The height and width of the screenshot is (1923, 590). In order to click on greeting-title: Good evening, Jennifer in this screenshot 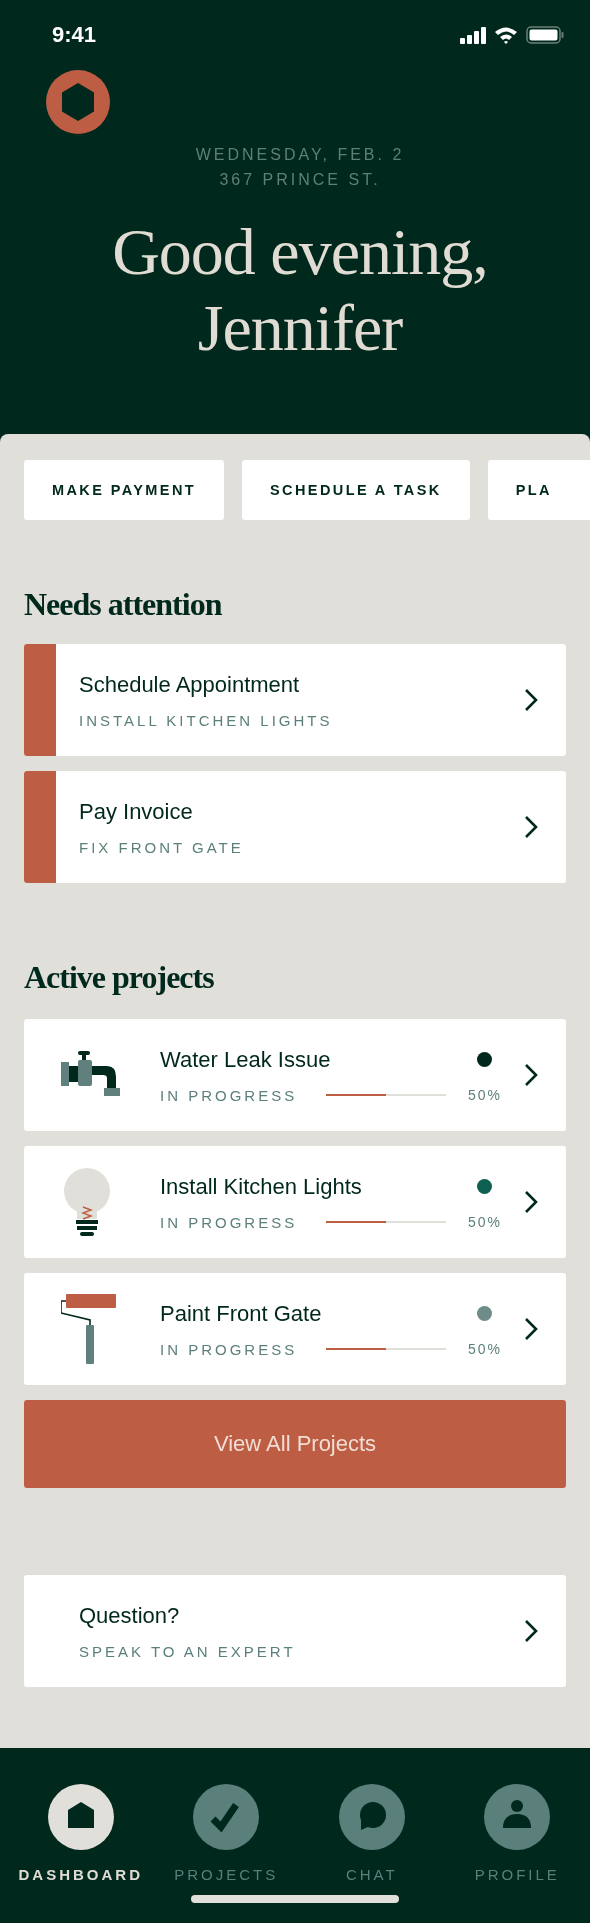, I will do `click(300, 290)`.